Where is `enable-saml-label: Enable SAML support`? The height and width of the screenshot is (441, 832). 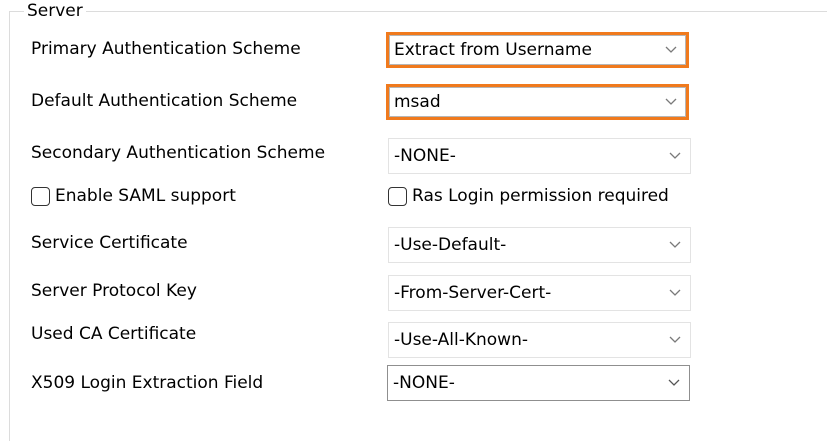
enable-saml-label: Enable SAML support is located at coordinates (145, 196).